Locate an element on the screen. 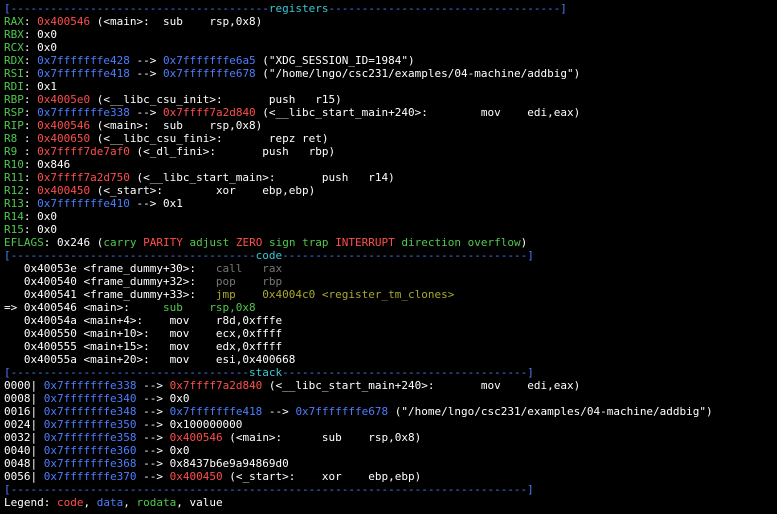 Image resolution: width=777 pixels, height=514 pixels. text-segment: 0x7fffffffe6a5 is located at coordinates (209, 60).